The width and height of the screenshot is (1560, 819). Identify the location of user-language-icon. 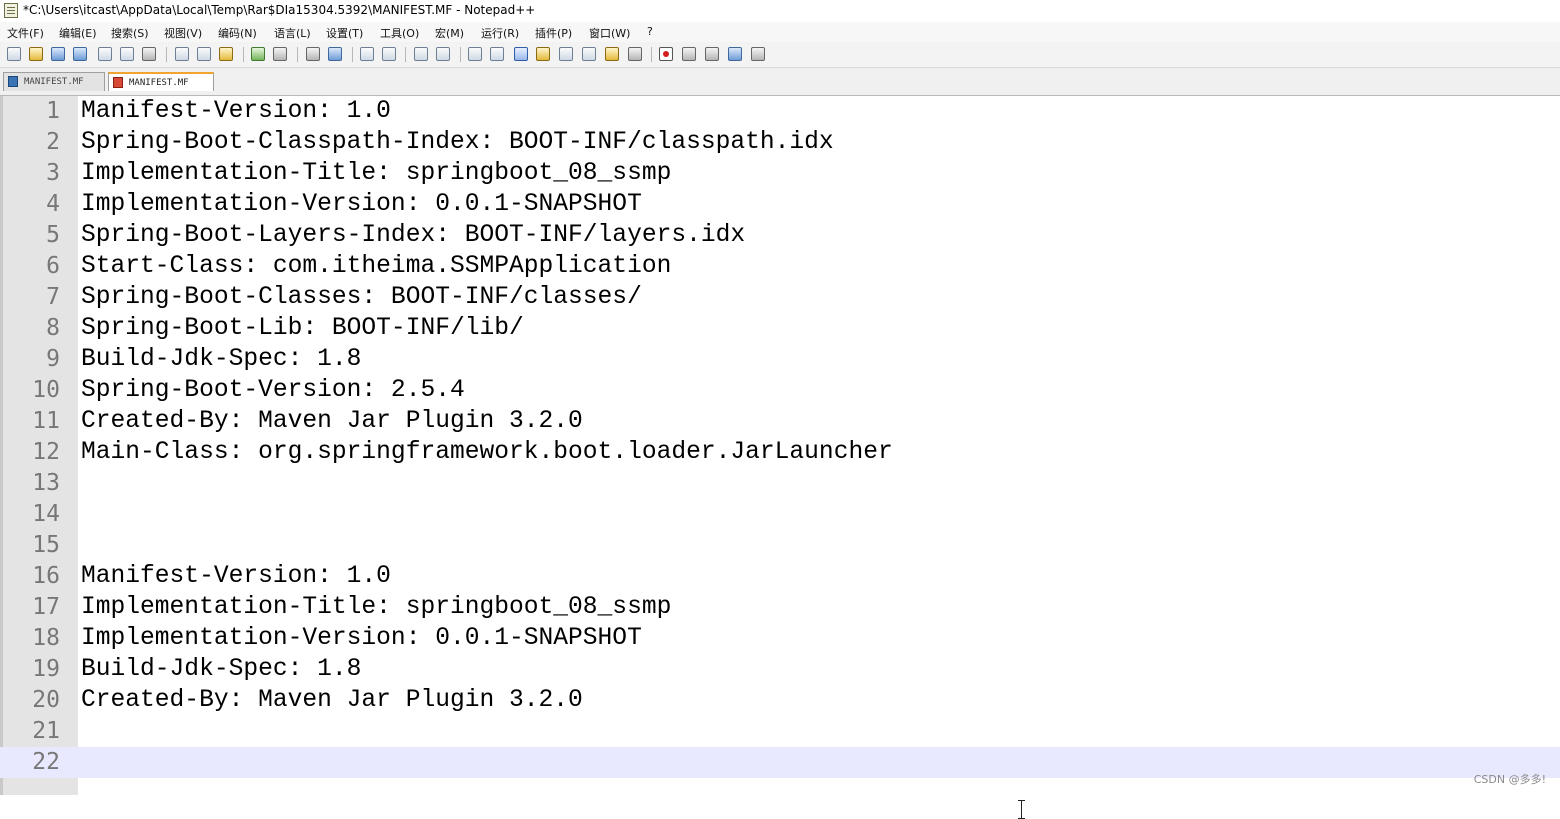
(543, 54).